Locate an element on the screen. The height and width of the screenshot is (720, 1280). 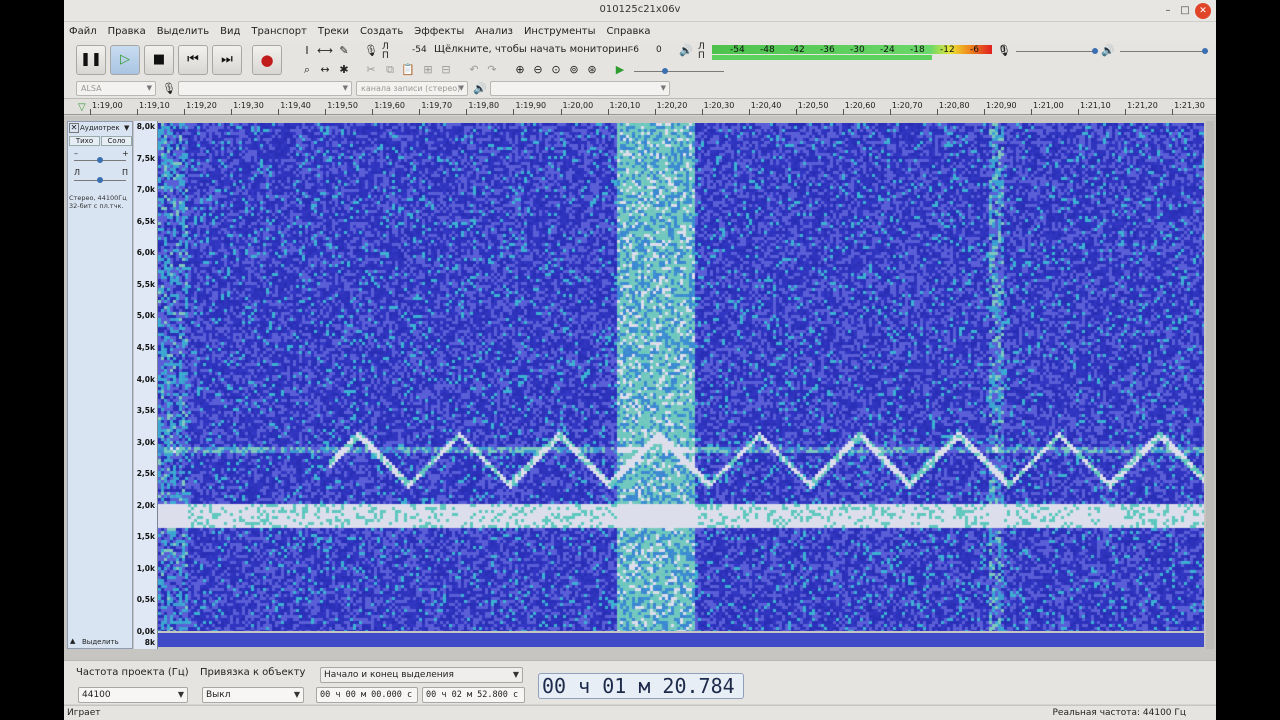
input-volume-knob is located at coordinates (1095, 51).